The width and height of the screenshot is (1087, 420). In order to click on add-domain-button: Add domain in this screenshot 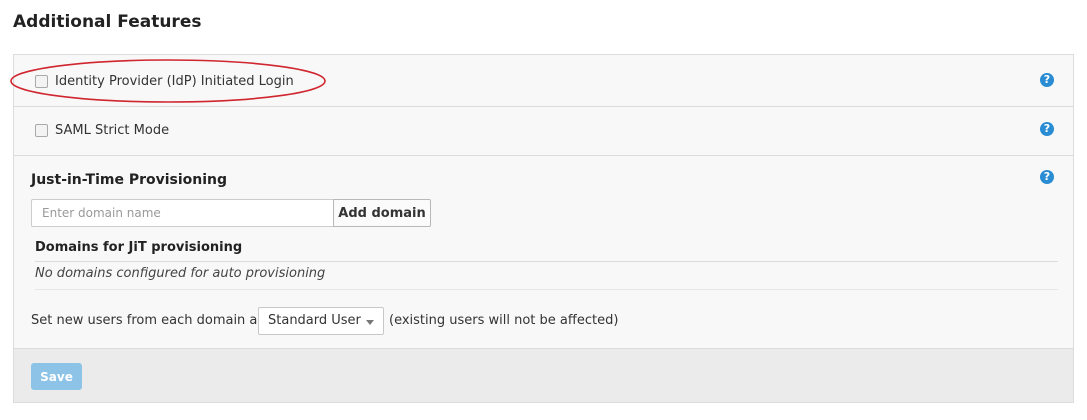, I will do `click(382, 213)`.